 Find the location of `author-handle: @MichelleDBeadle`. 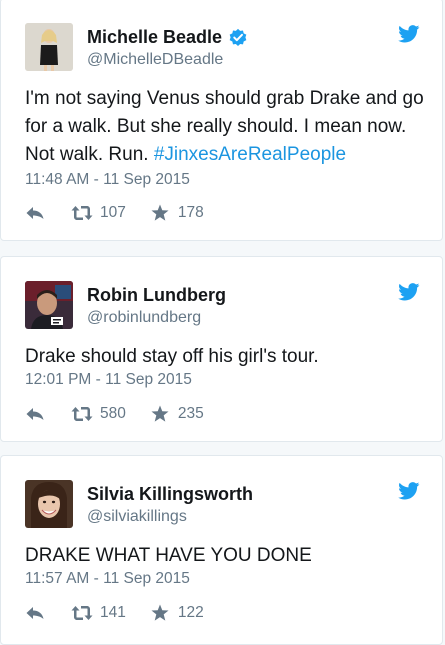

author-handle: @MichelleDBeadle is located at coordinates (155, 60).